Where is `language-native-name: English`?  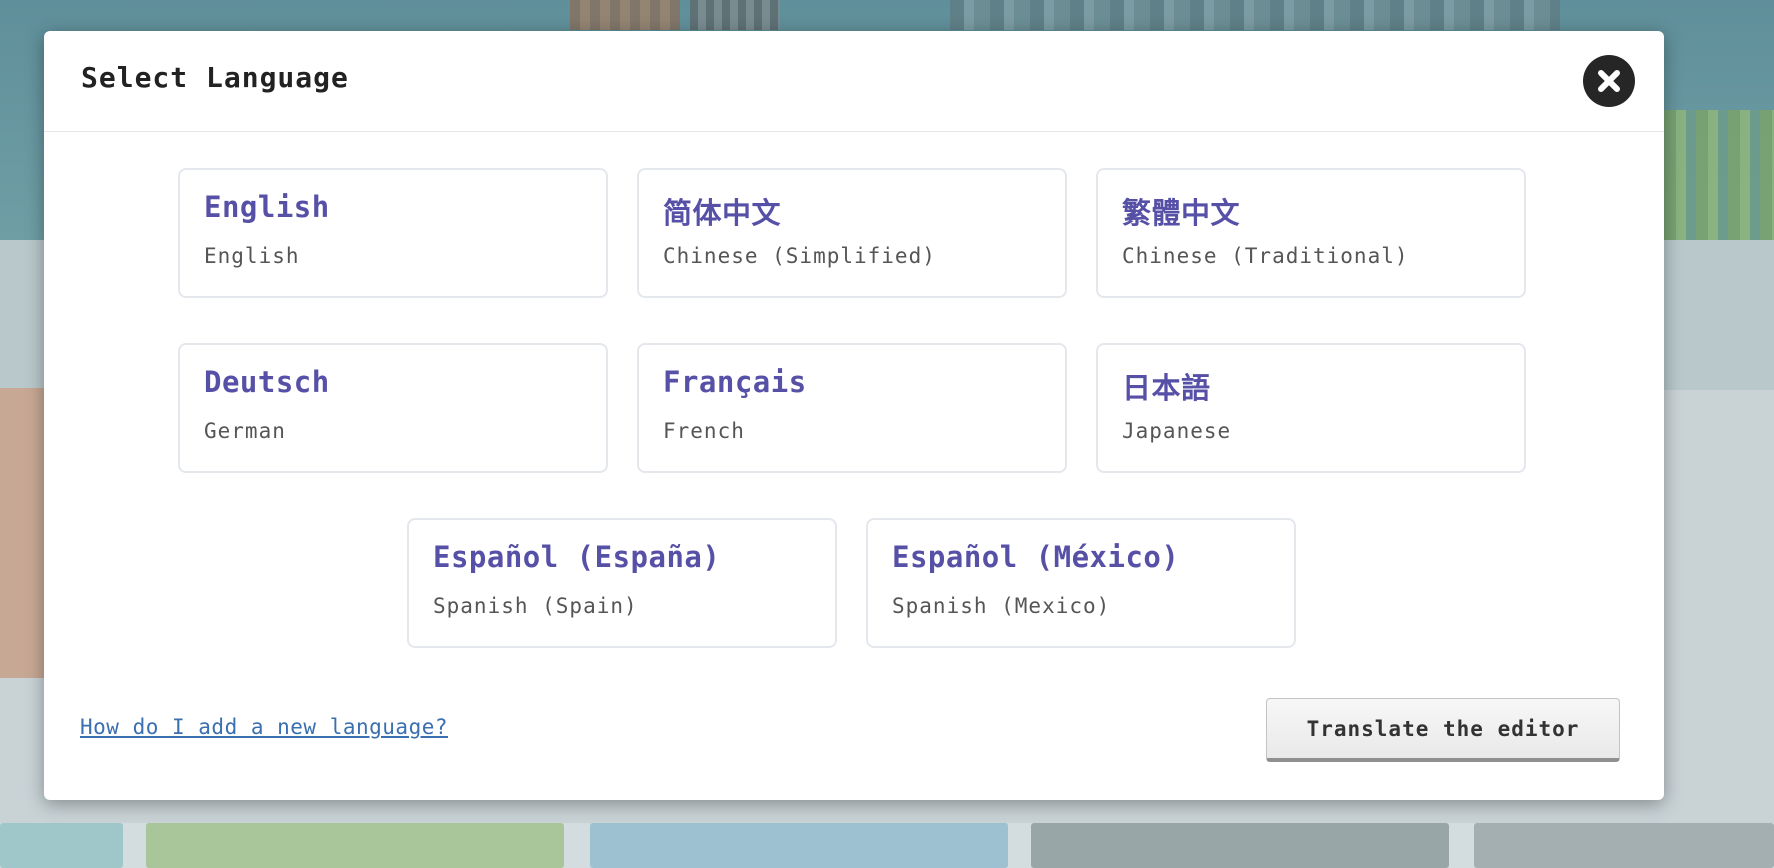 language-native-name: English is located at coordinates (267, 207).